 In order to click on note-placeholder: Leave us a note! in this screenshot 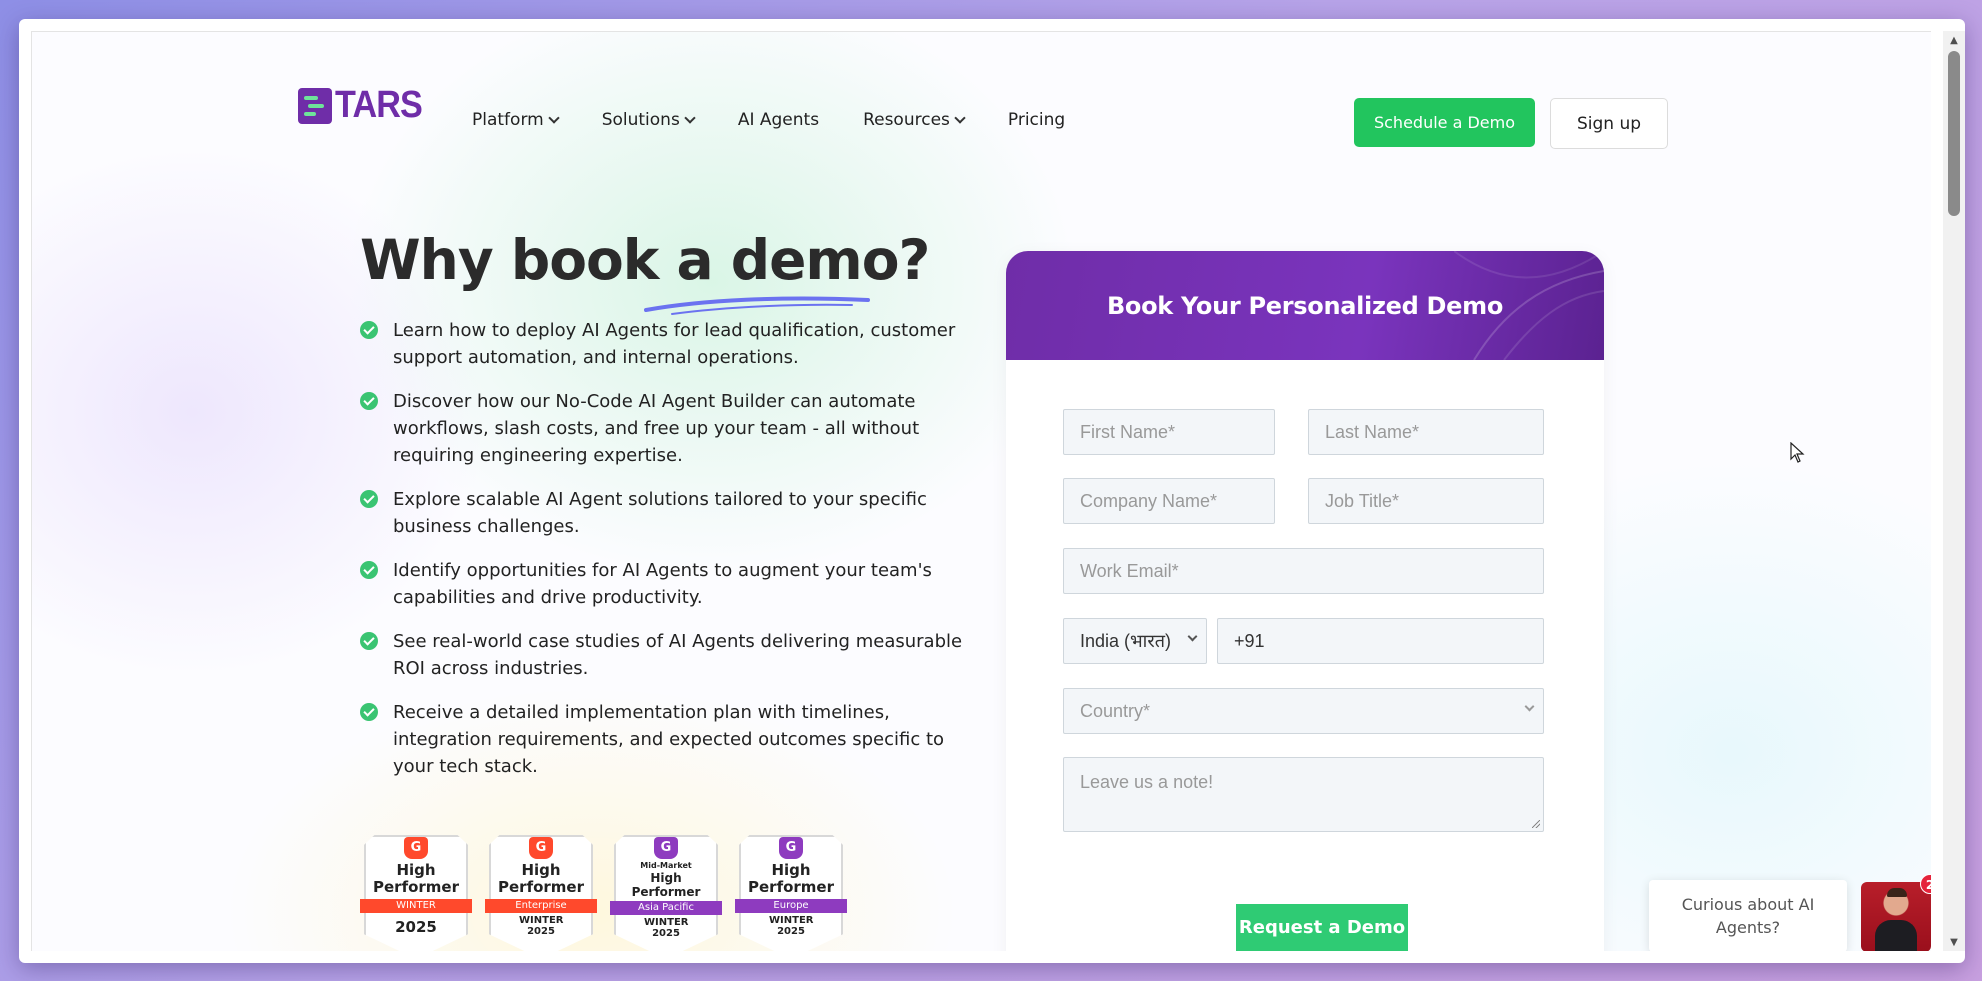, I will do `click(1147, 782)`.